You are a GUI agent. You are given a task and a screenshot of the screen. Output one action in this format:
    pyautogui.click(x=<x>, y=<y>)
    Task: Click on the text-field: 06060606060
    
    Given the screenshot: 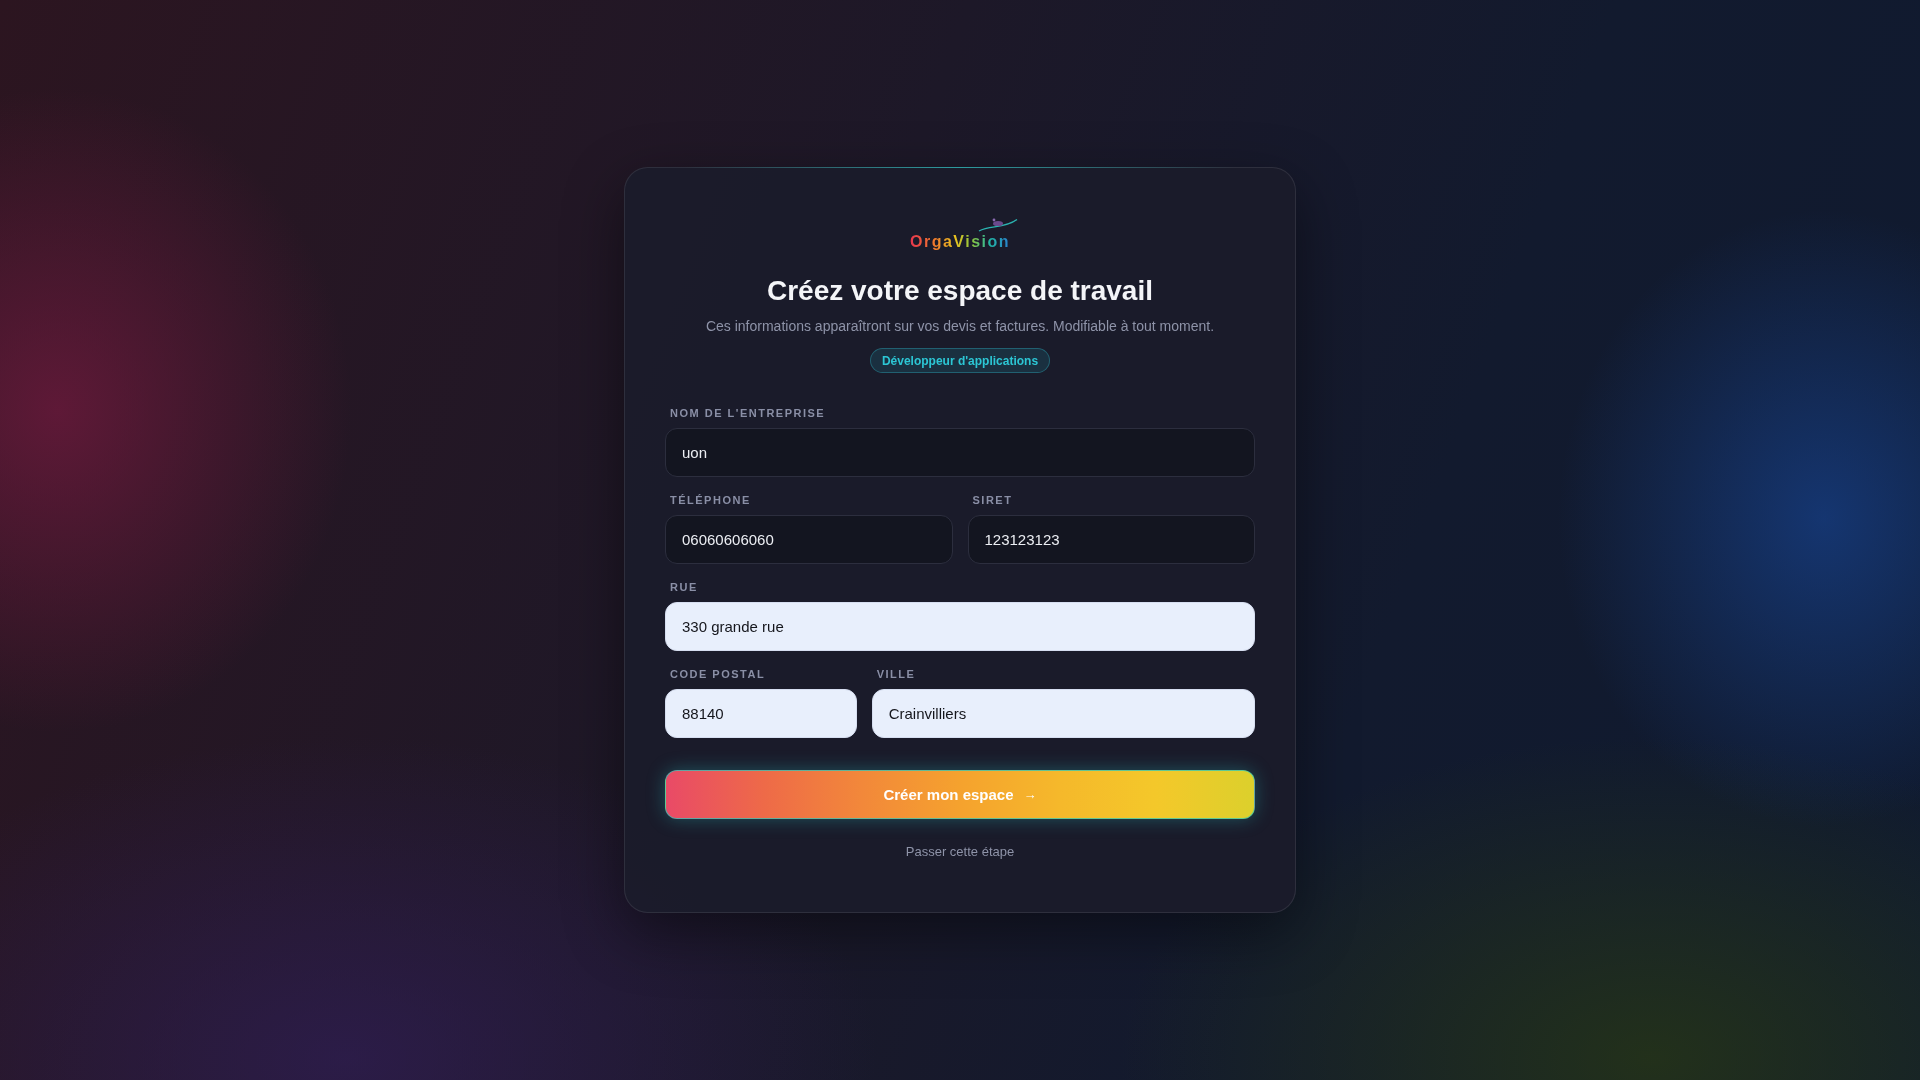 What is the action you would take?
    pyautogui.click(x=809, y=539)
    